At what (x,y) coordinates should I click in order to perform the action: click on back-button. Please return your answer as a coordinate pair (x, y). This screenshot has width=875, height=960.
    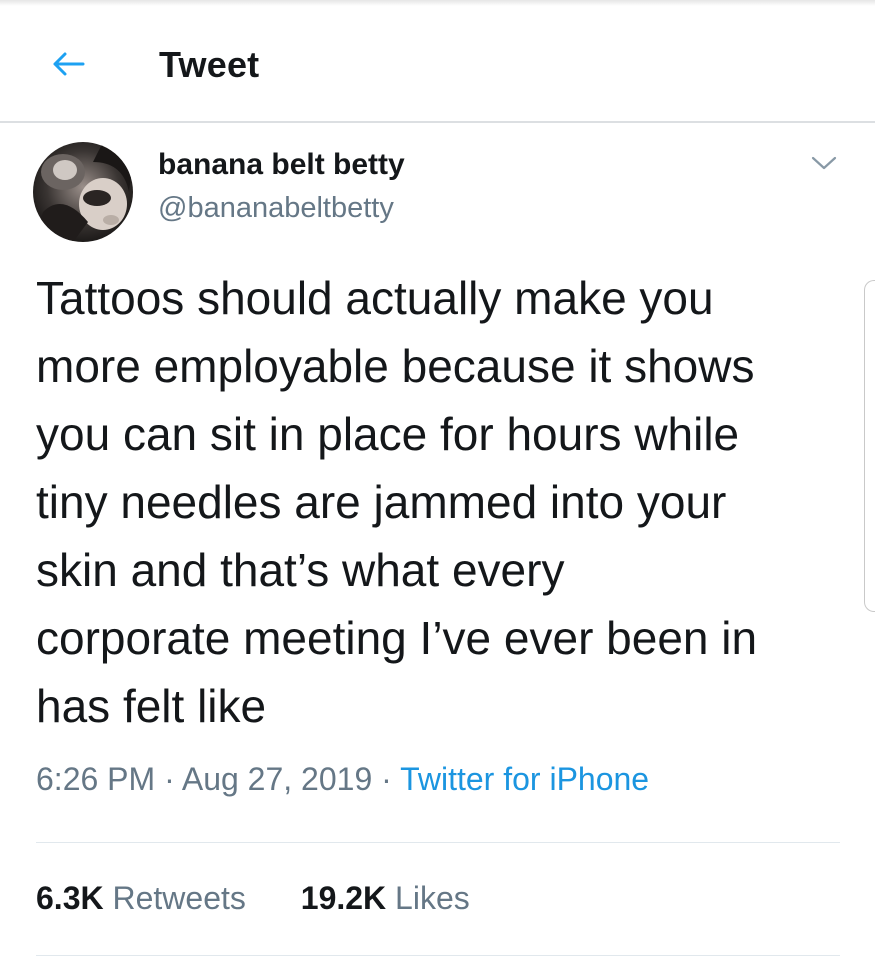
    Looking at the image, I should click on (68, 64).